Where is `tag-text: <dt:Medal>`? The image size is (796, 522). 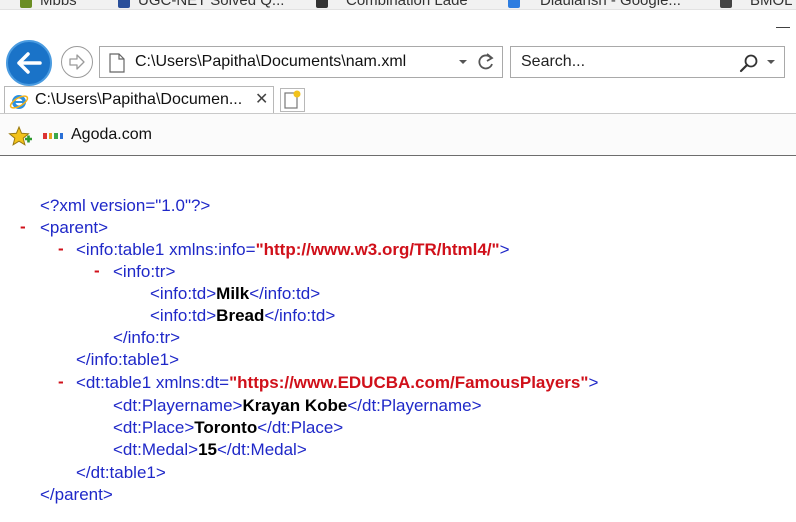
tag-text: <dt:Medal> is located at coordinates (156, 449).